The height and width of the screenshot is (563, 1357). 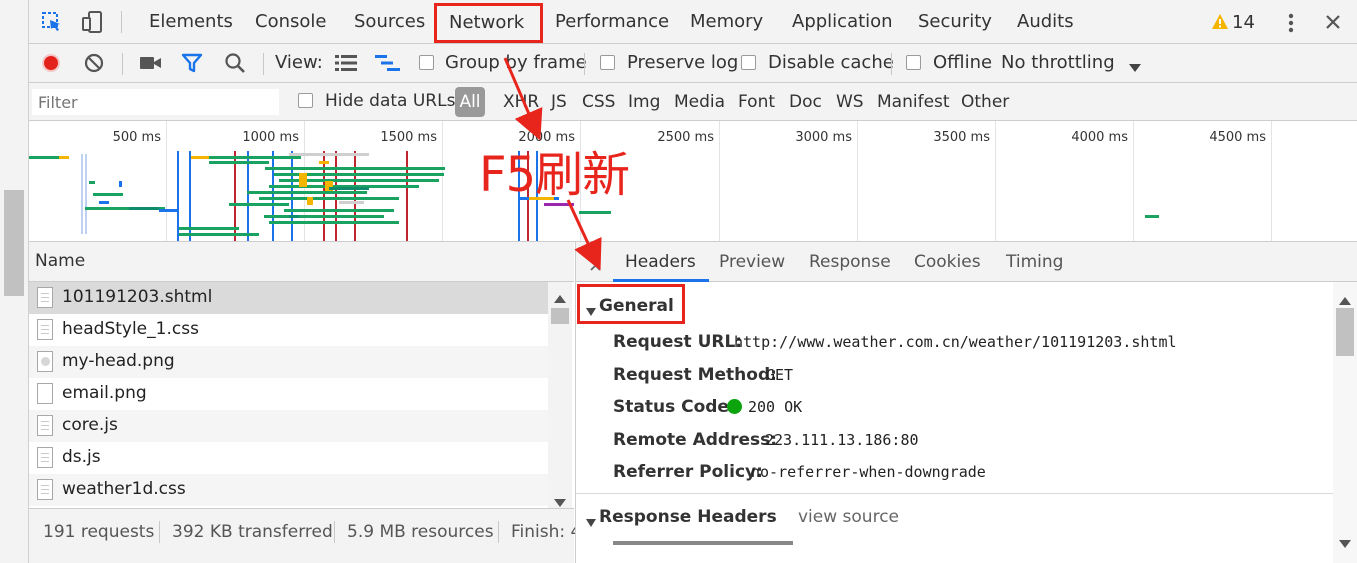 I want to click on request-list-scrollbar, so click(x=560, y=395).